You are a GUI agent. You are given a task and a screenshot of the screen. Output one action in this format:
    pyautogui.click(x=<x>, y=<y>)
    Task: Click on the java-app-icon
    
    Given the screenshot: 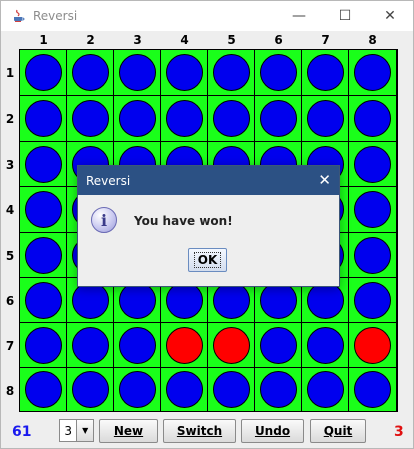 What is the action you would take?
    pyautogui.click(x=18, y=16)
    